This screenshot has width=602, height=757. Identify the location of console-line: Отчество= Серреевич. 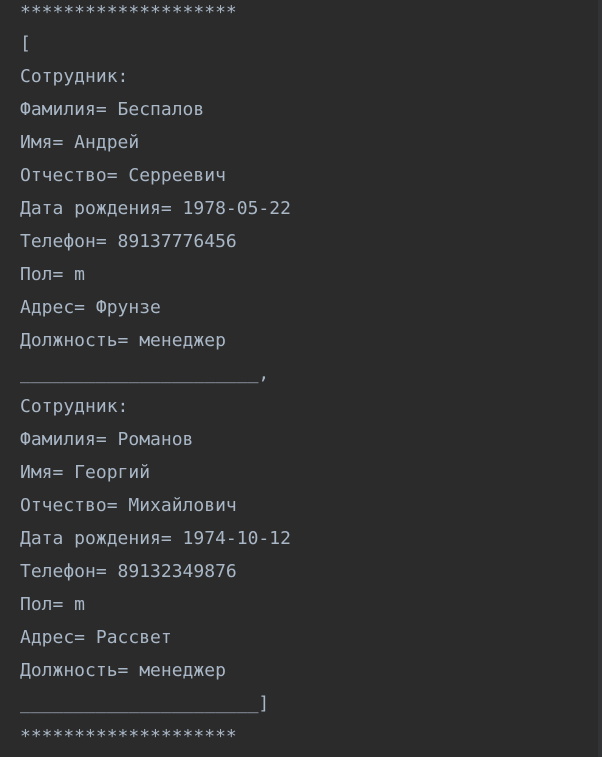
(123, 175).